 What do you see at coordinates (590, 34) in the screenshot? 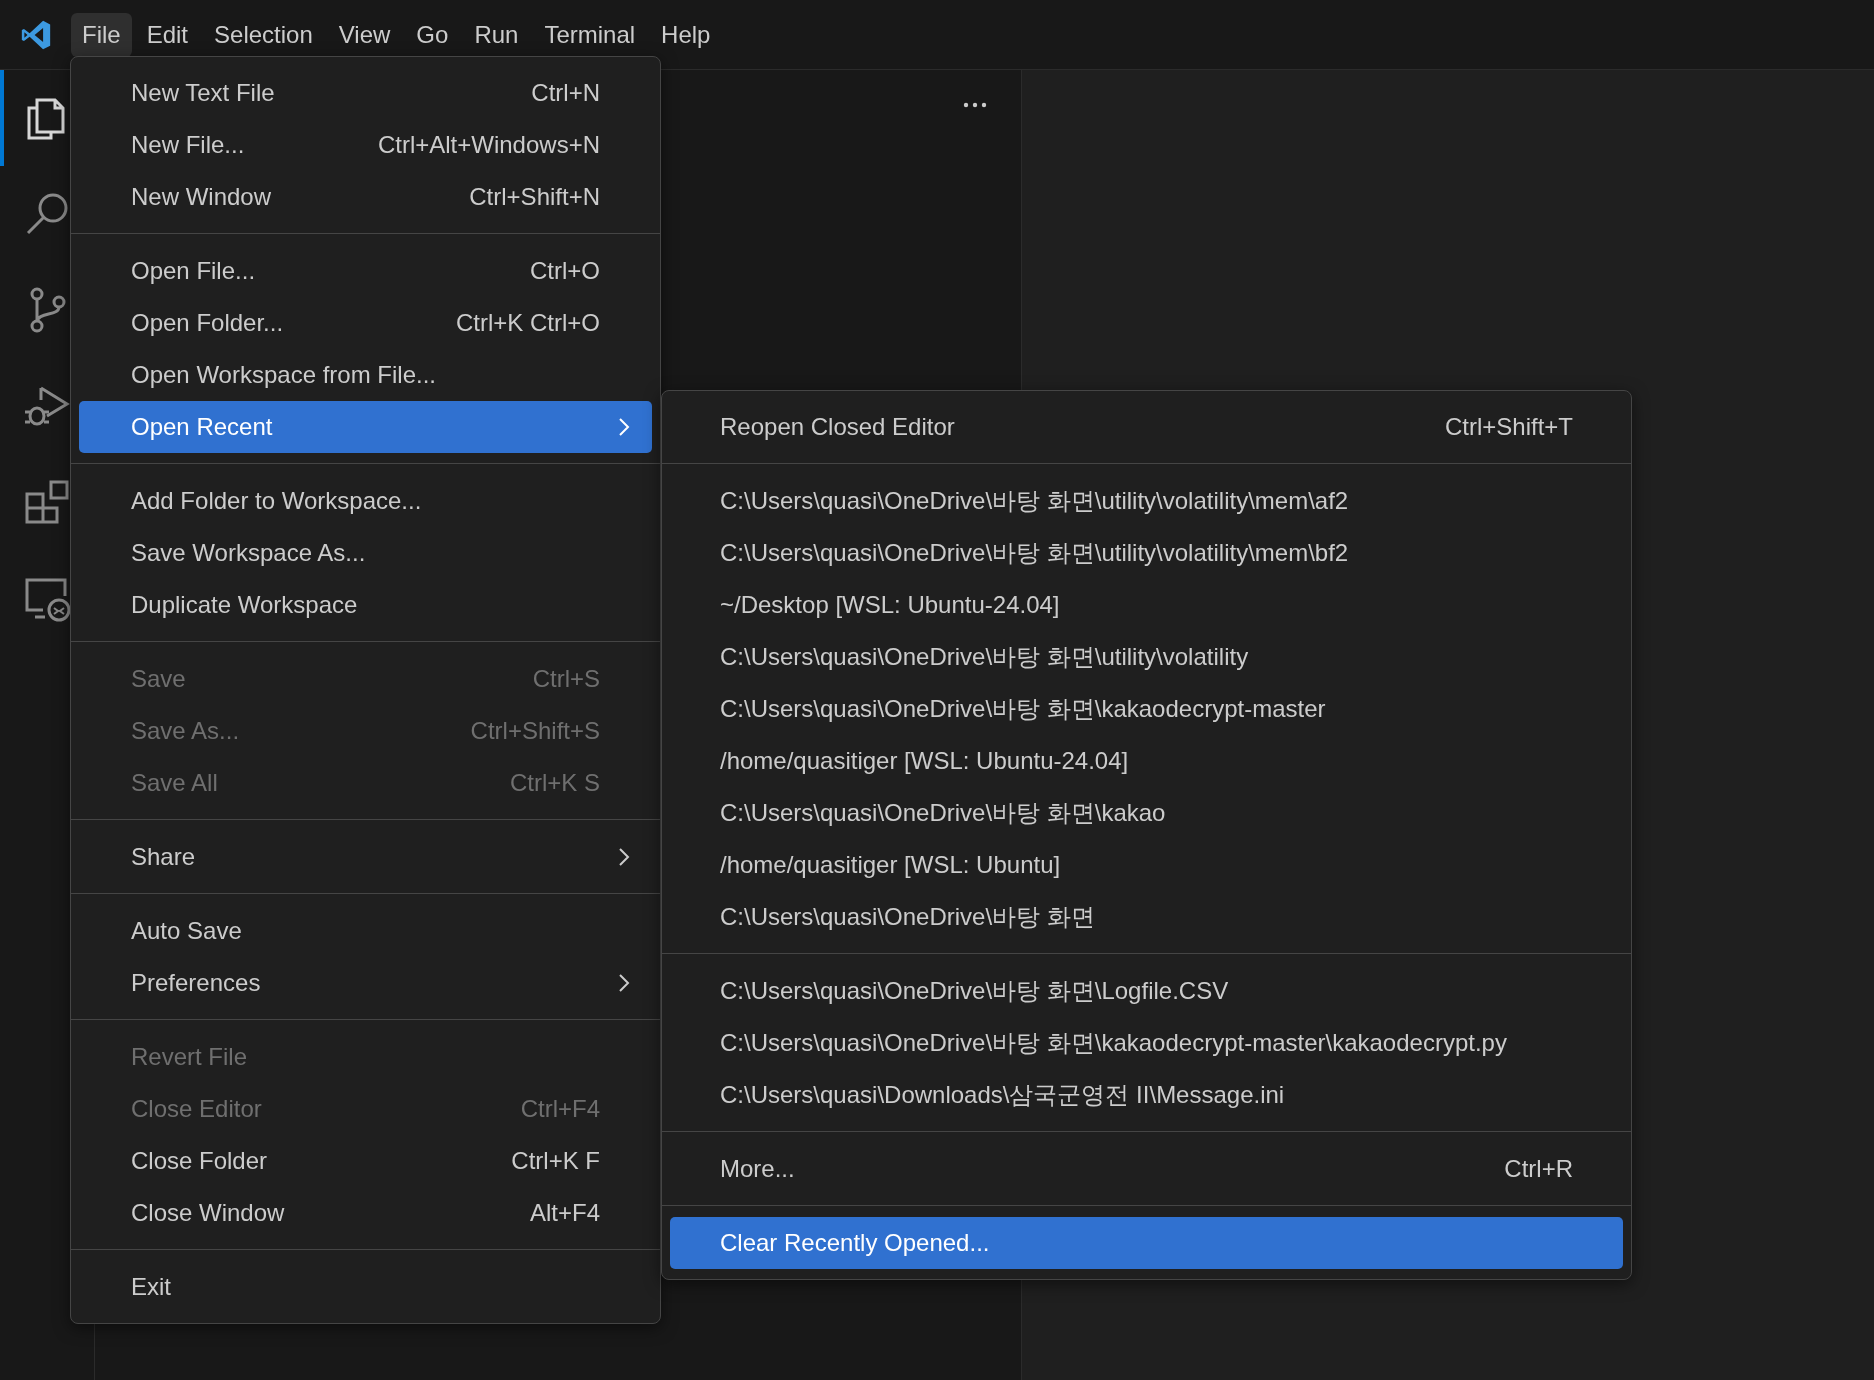
I see `menubar-item: Terminal` at bounding box center [590, 34].